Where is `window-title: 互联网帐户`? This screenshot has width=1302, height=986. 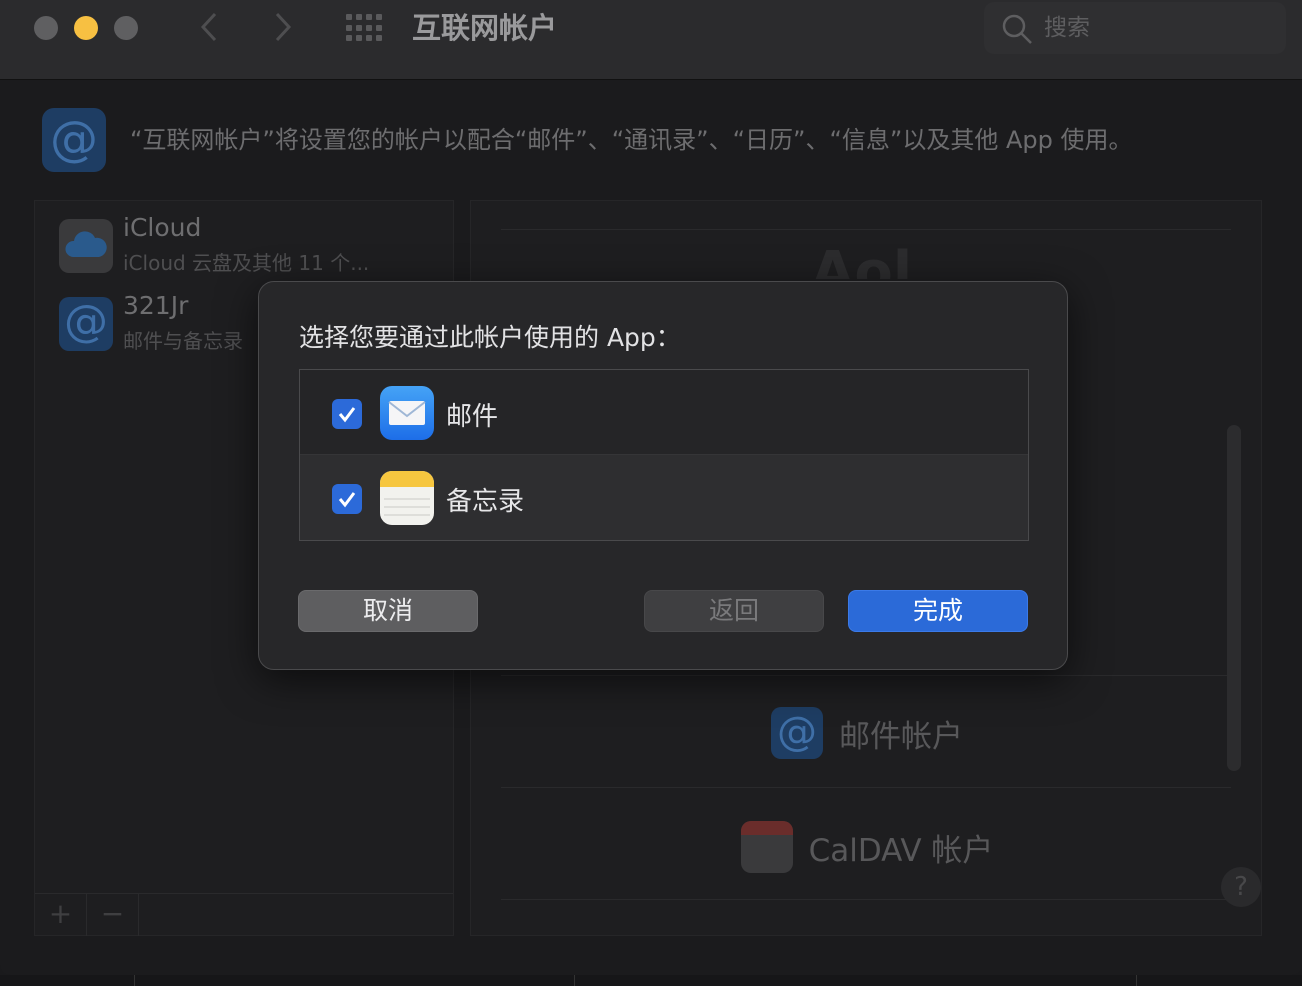 window-title: 互联网帐户 is located at coordinates (485, 28).